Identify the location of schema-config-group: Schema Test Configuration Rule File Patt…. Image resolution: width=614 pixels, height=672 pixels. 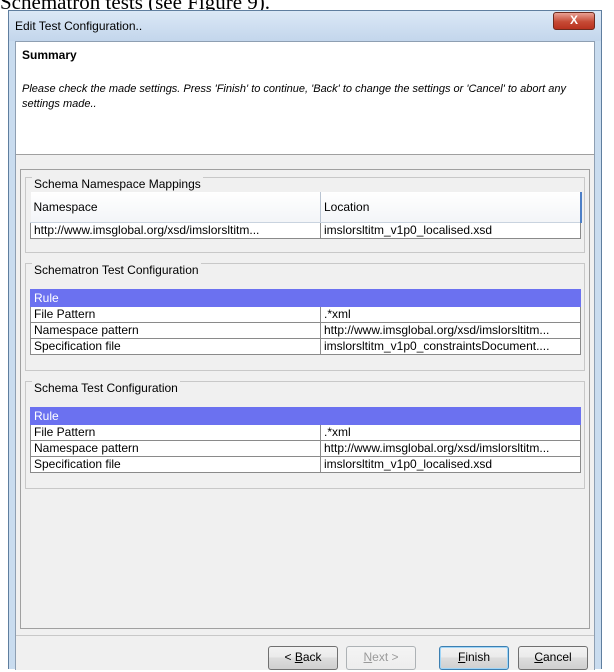
(305, 435).